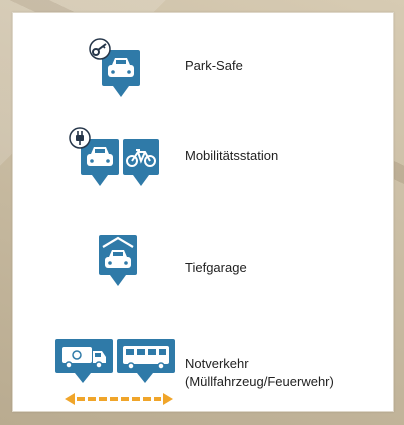  Describe the element at coordinates (232, 155) in the screenshot. I see `legend-label-mobilitaetsstation: Mobilitätsstation` at that location.